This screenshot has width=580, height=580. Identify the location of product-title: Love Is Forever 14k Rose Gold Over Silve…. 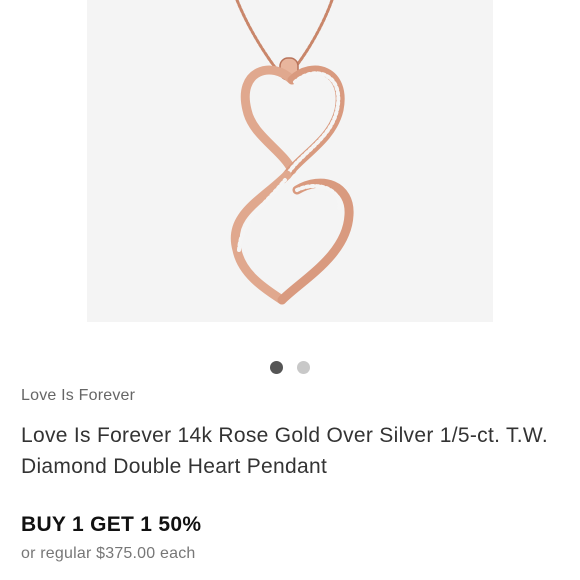
(284, 451).